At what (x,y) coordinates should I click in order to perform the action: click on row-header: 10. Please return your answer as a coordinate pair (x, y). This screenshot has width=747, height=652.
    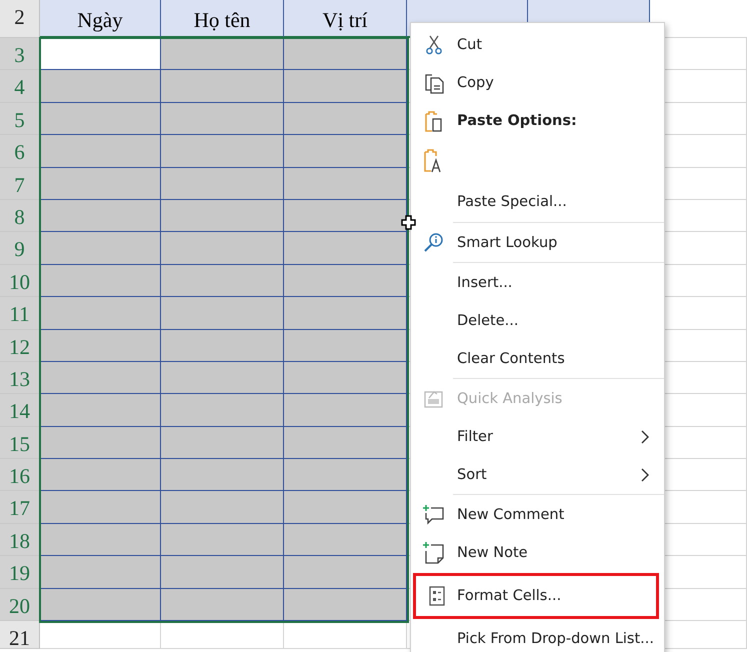
    Looking at the image, I should click on (20, 281).